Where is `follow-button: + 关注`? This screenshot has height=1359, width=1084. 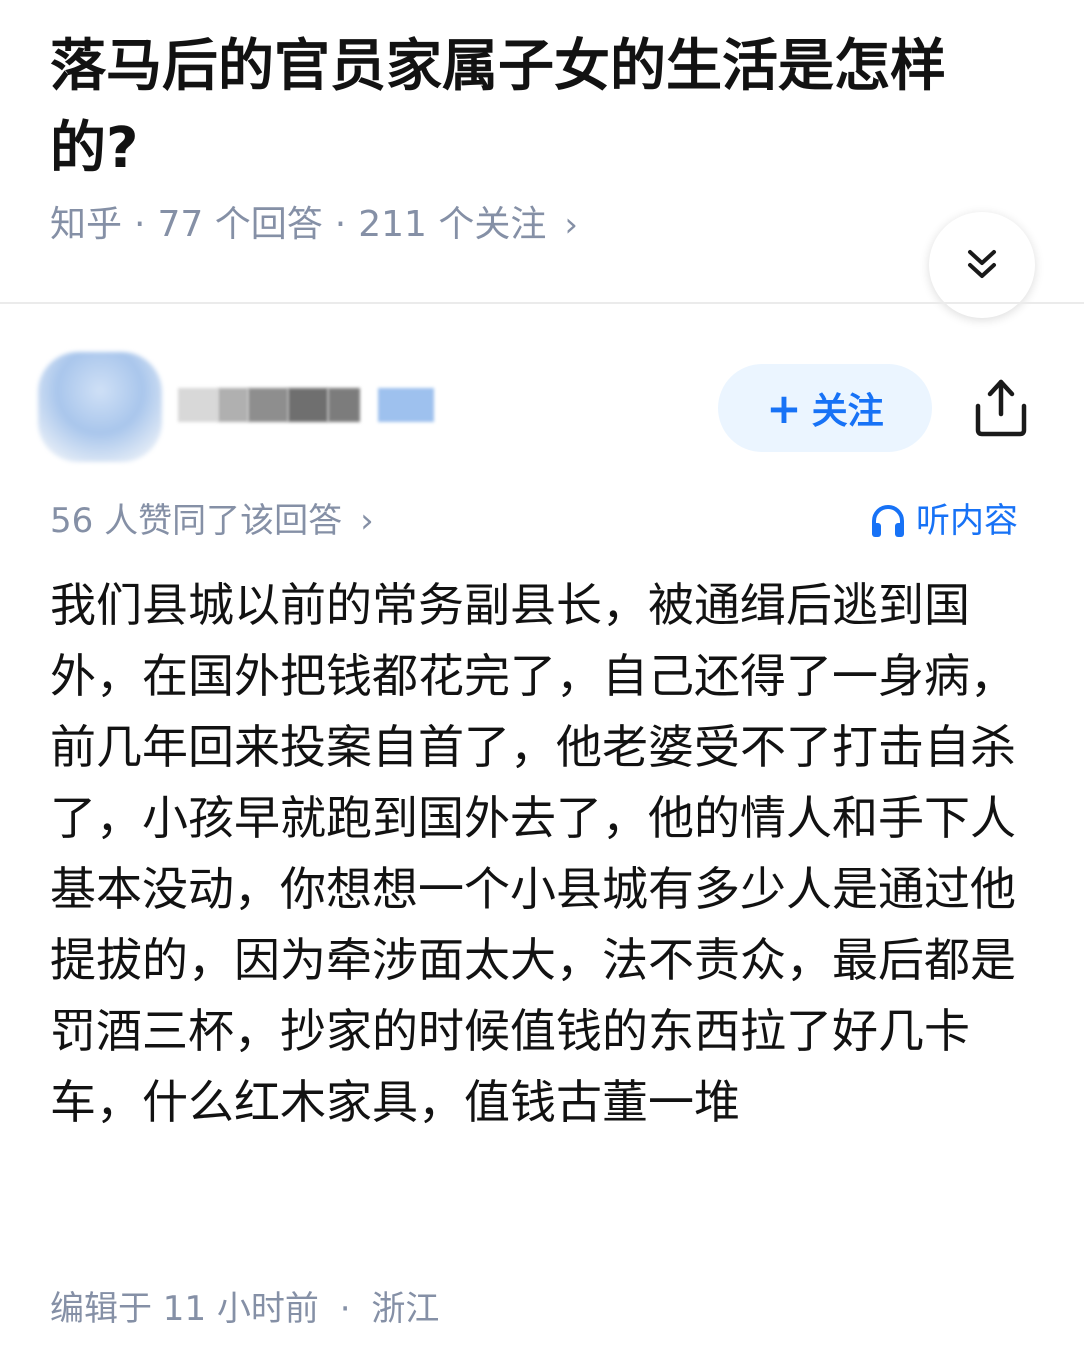 follow-button: + 关注 is located at coordinates (825, 408).